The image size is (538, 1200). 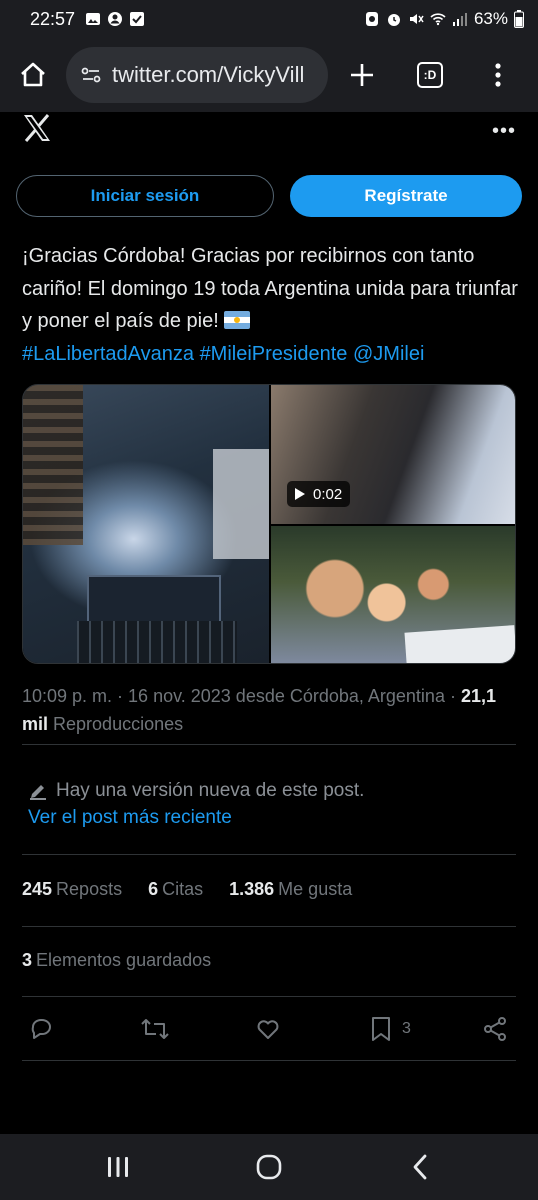 I want to click on share-icon, so click(x=495, y=1029).